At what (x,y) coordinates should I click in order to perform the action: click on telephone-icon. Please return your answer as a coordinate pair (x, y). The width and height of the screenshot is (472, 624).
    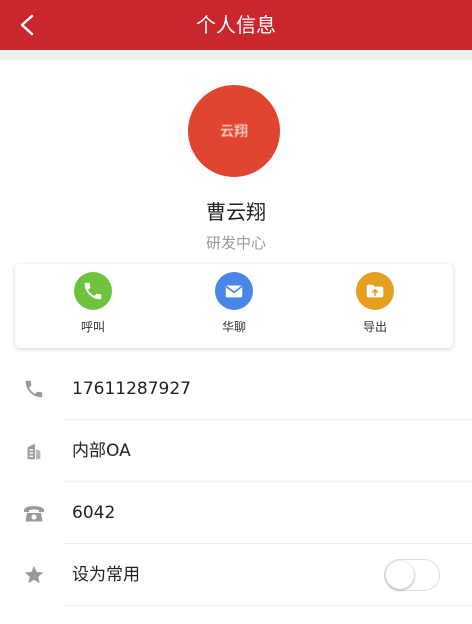
    Looking at the image, I should click on (34, 513).